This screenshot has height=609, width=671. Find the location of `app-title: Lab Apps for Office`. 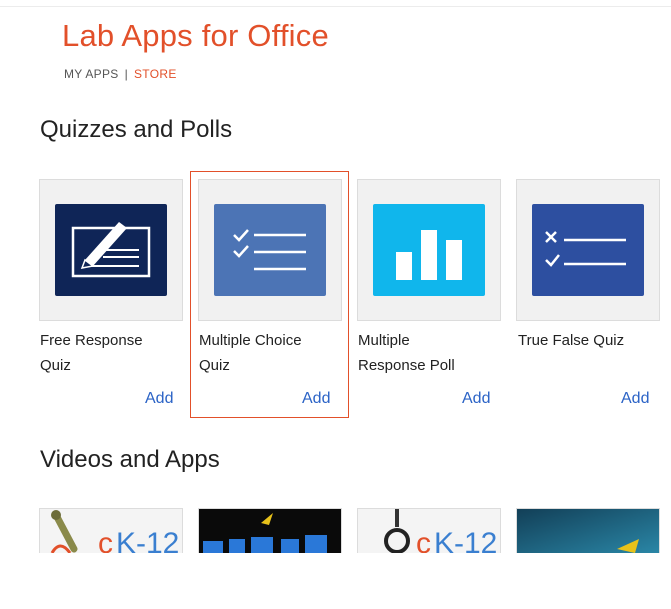

app-title: Lab Apps for Office is located at coordinates (195, 35).